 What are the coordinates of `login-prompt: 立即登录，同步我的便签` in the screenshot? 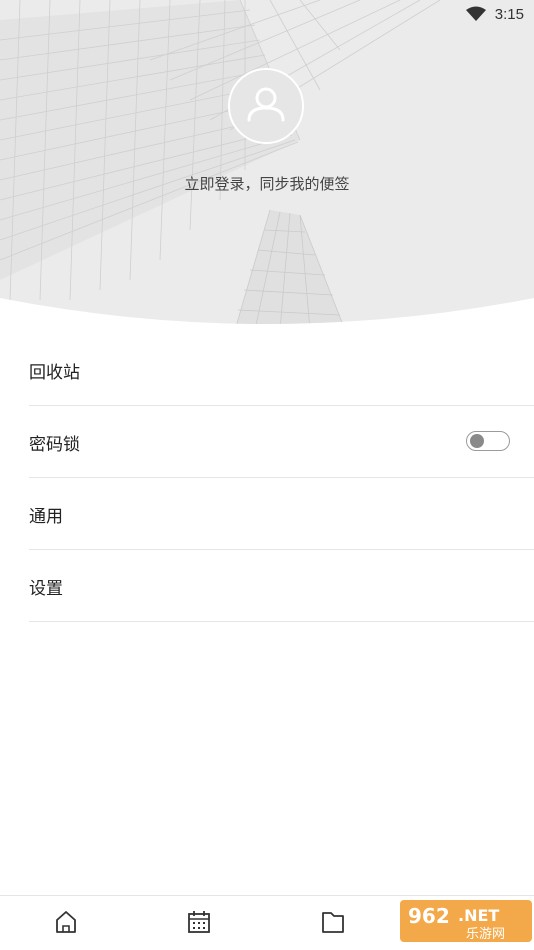 It's located at (267, 183).